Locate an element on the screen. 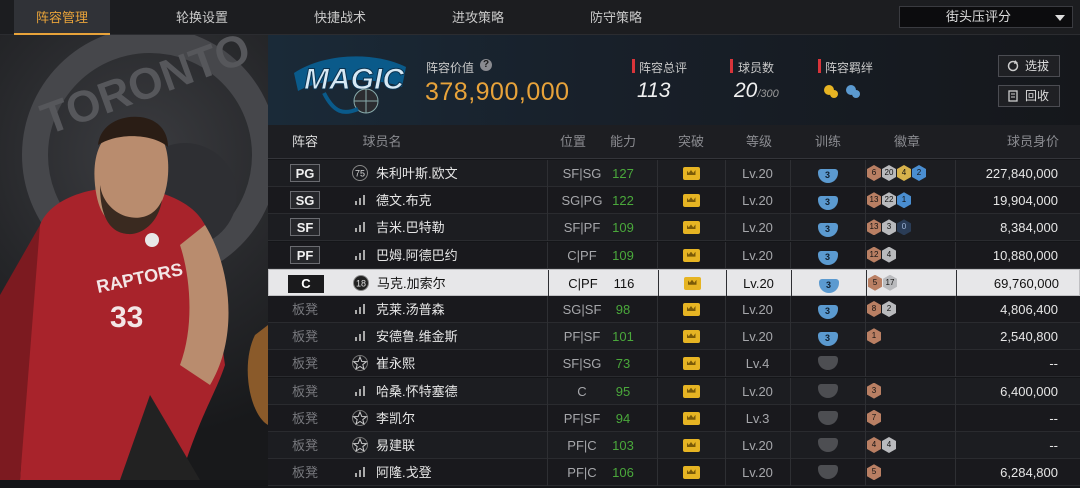 The width and height of the screenshot is (1080, 488). training-shield-icon is located at coordinates (827, 445).